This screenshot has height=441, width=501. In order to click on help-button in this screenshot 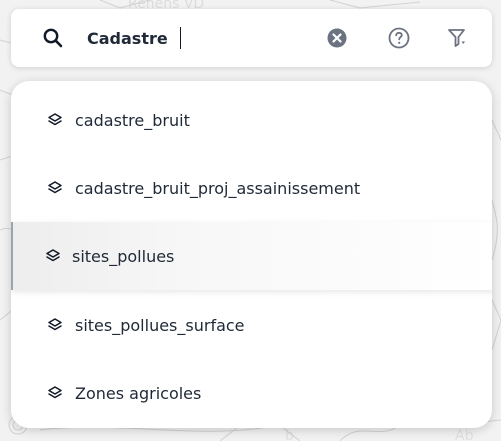, I will do `click(399, 38)`.